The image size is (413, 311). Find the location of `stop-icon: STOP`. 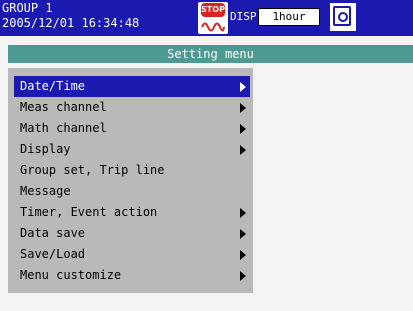

stop-icon: STOP is located at coordinates (213, 18).